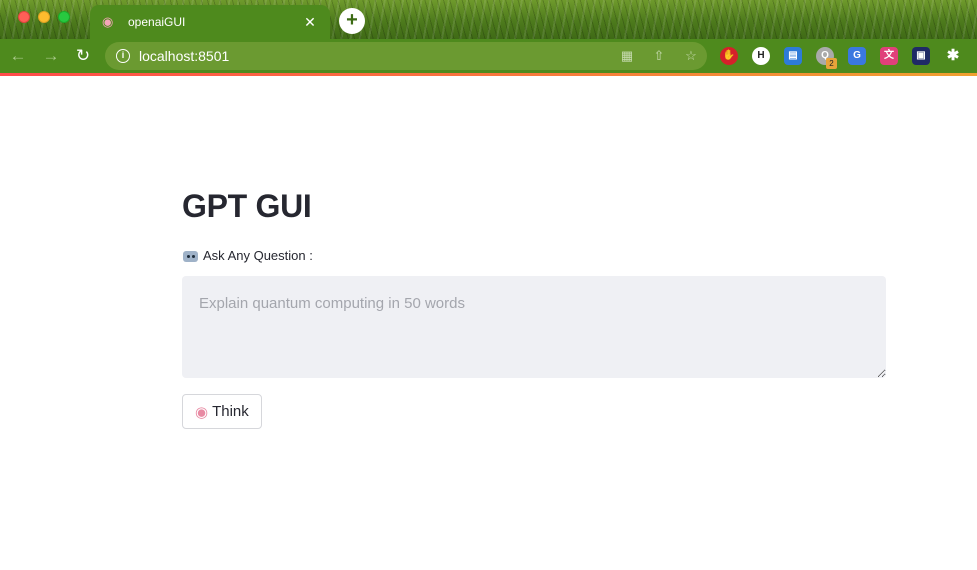  What do you see at coordinates (247, 206) in the screenshot?
I see `page-title: GPT GUI` at bounding box center [247, 206].